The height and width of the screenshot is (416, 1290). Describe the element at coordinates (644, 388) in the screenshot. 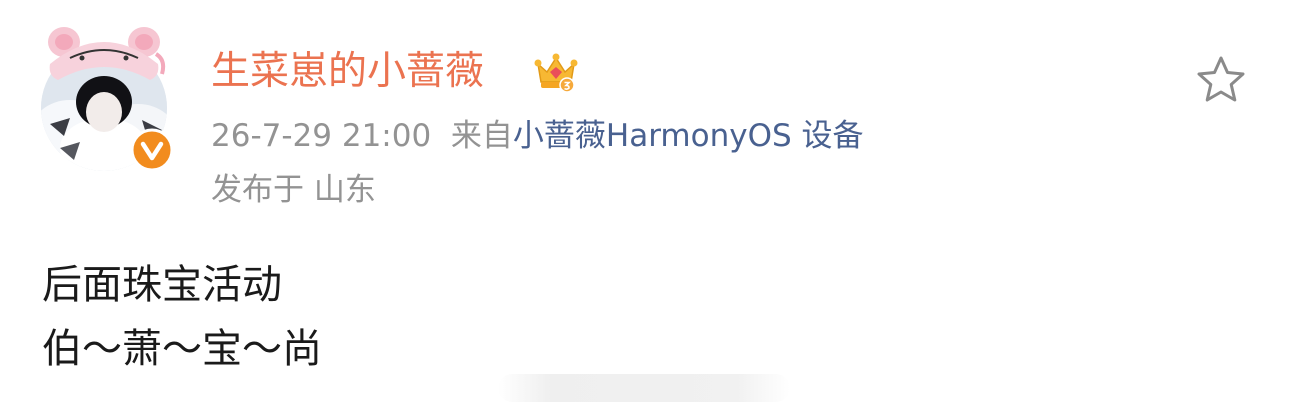

I see `blurred-watermark` at that location.